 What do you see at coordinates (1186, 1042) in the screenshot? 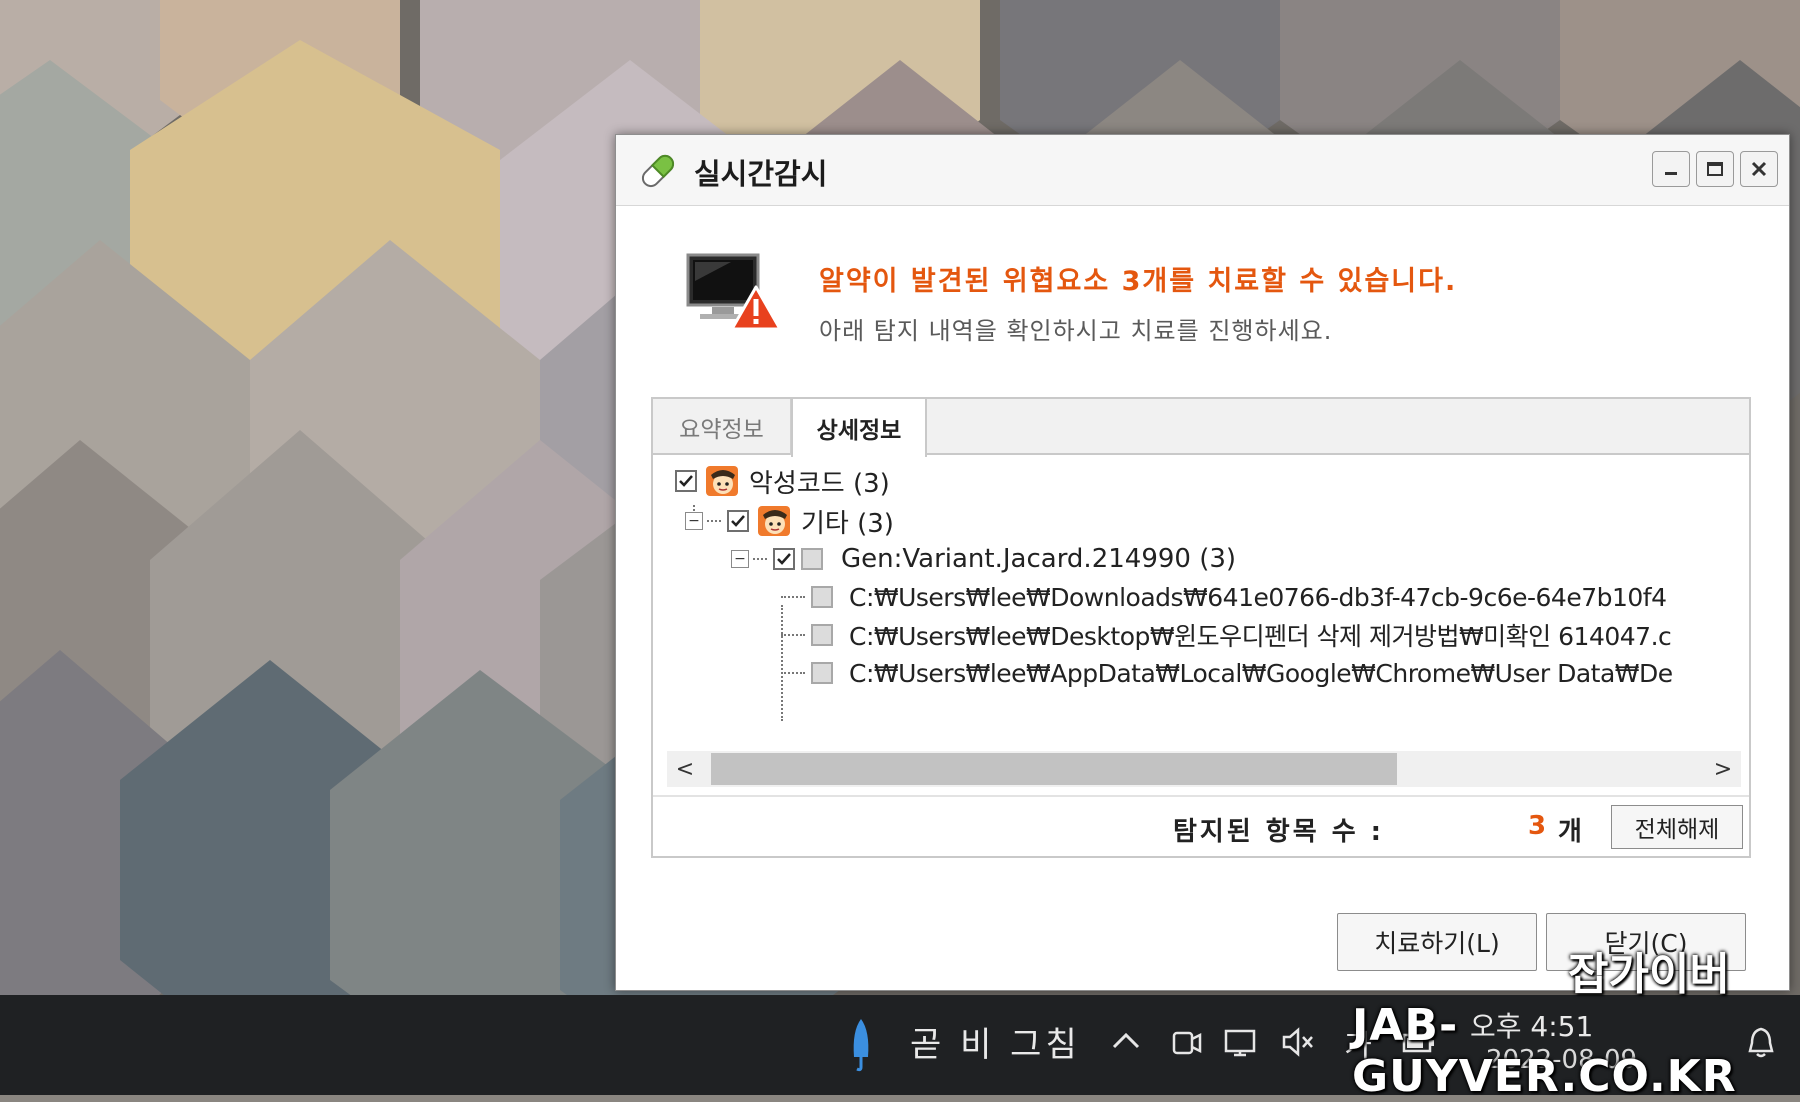
I see `meet-now-icon` at bounding box center [1186, 1042].